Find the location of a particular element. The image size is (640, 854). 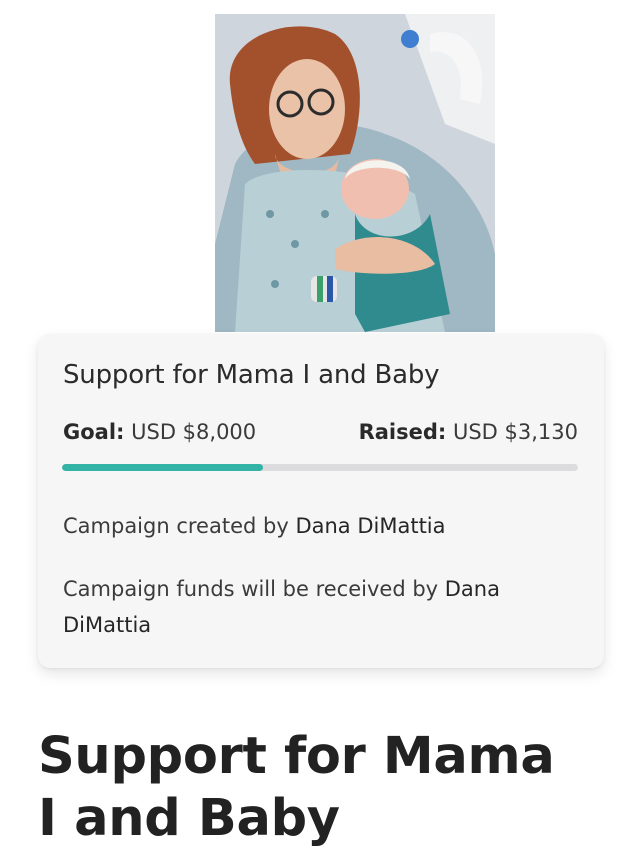

campaign-title: Support for Mama I and Baby is located at coordinates (251, 375).